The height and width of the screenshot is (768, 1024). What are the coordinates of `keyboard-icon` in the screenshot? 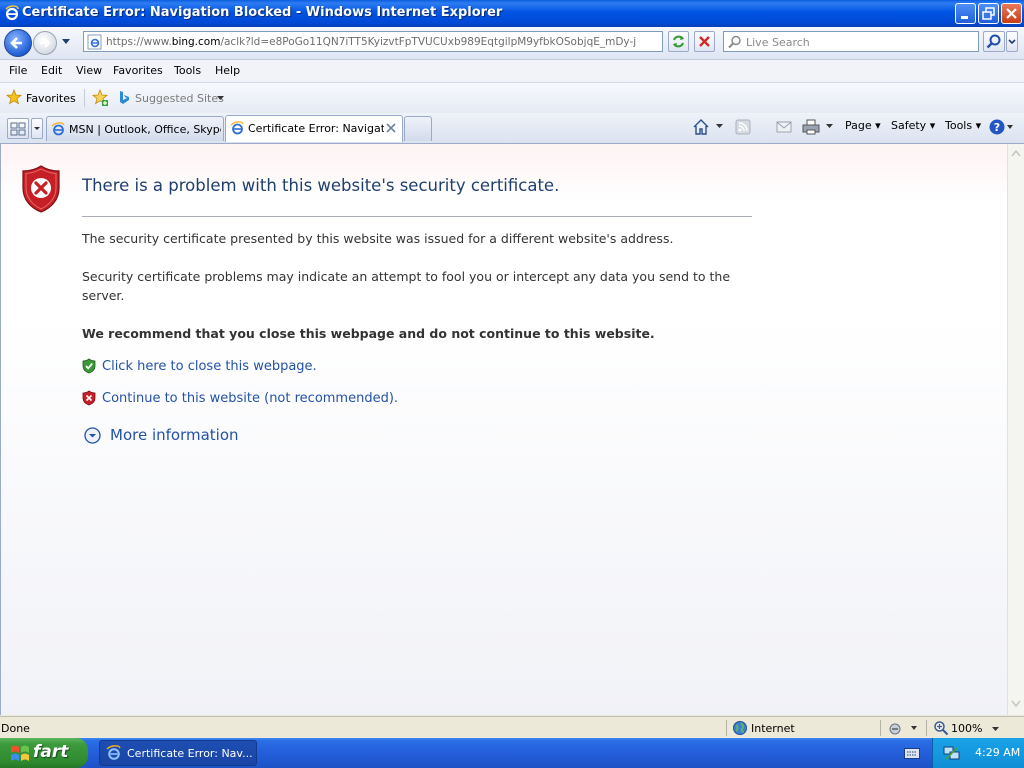 It's located at (912, 753).